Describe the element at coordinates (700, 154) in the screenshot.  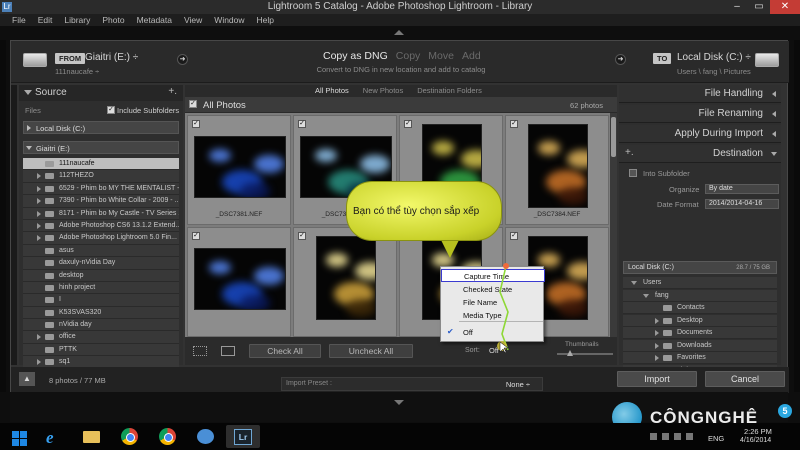
I see `section-destination: +. Destination` at that location.